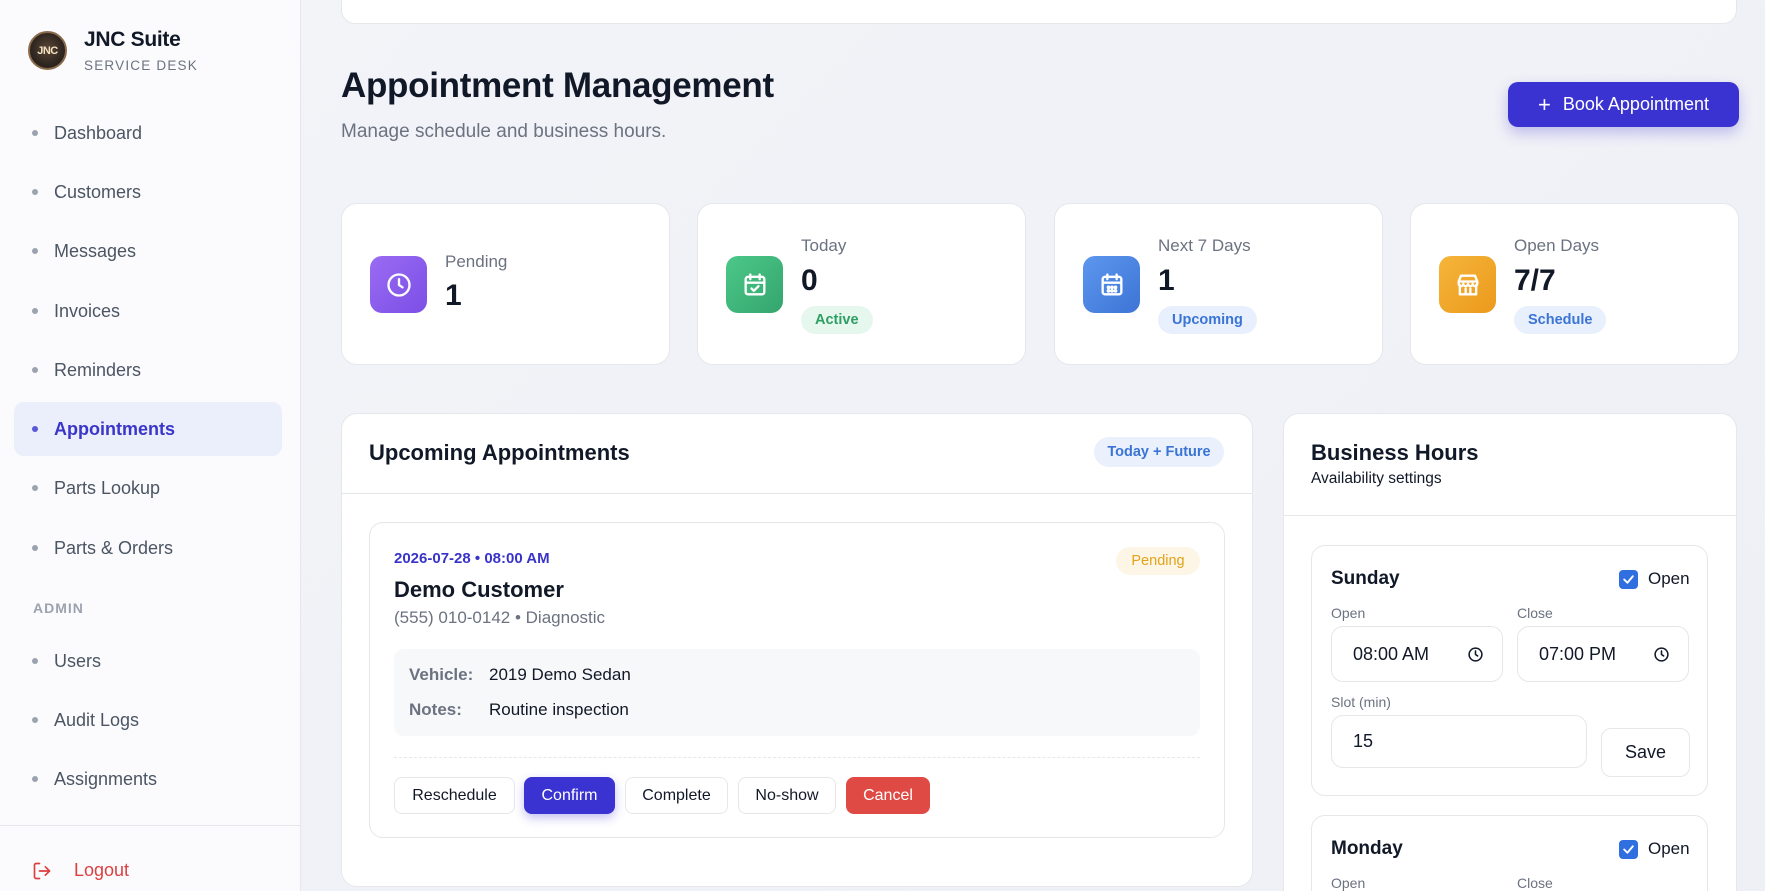 This screenshot has width=1765, height=891. Describe the element at coordinates (1509, 853) in the screenshot. I see `day-card-monday: Monday Open Open Close` at that location.